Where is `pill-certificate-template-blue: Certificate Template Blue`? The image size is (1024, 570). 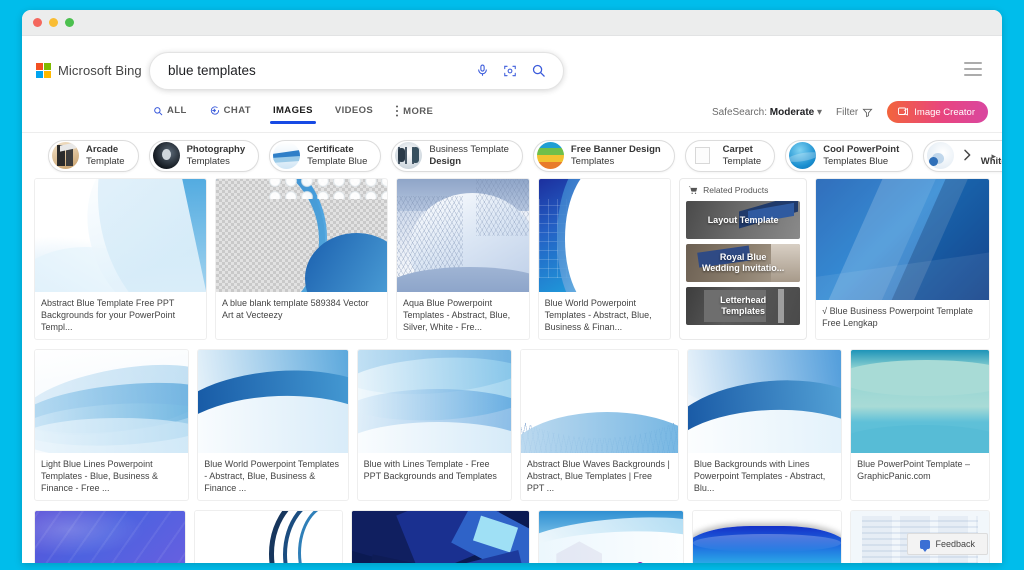
pill-certificate-template-blue: Certificate Template Blue is located at coordinates (325, 155).